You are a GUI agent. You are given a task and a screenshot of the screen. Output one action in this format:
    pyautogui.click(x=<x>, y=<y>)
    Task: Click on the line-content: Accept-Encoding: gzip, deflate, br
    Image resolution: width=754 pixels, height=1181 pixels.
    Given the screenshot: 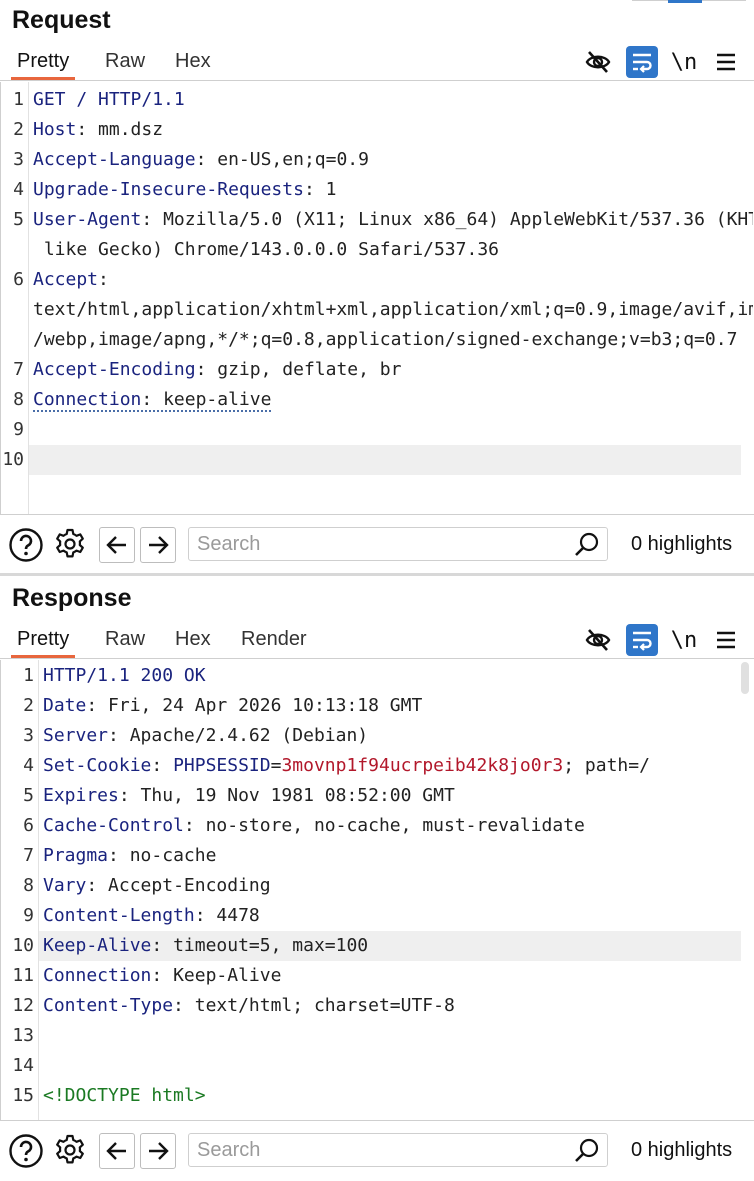 What is the action you would take?
    pyautogui.click(x=217, y=370)
    